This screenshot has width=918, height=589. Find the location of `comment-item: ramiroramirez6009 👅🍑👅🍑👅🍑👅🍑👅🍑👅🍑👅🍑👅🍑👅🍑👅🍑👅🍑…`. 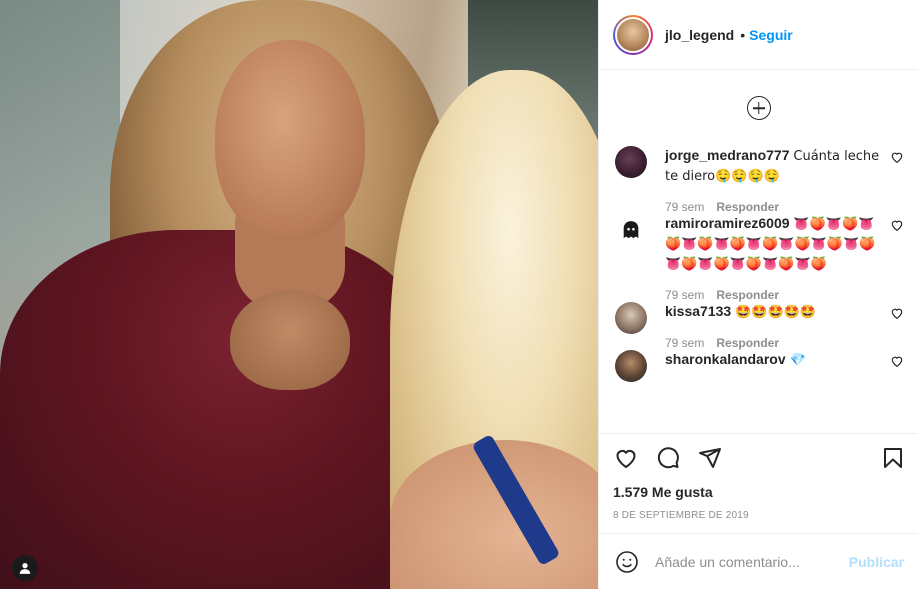

comment-item: ramiroramirez6009 👅🍑👅🍑👅🍑👅🍑👅🍑👅🍑👅🍑👅🍑👅🍑👅🍑👅🍑… is located at coordinates (758, 258).